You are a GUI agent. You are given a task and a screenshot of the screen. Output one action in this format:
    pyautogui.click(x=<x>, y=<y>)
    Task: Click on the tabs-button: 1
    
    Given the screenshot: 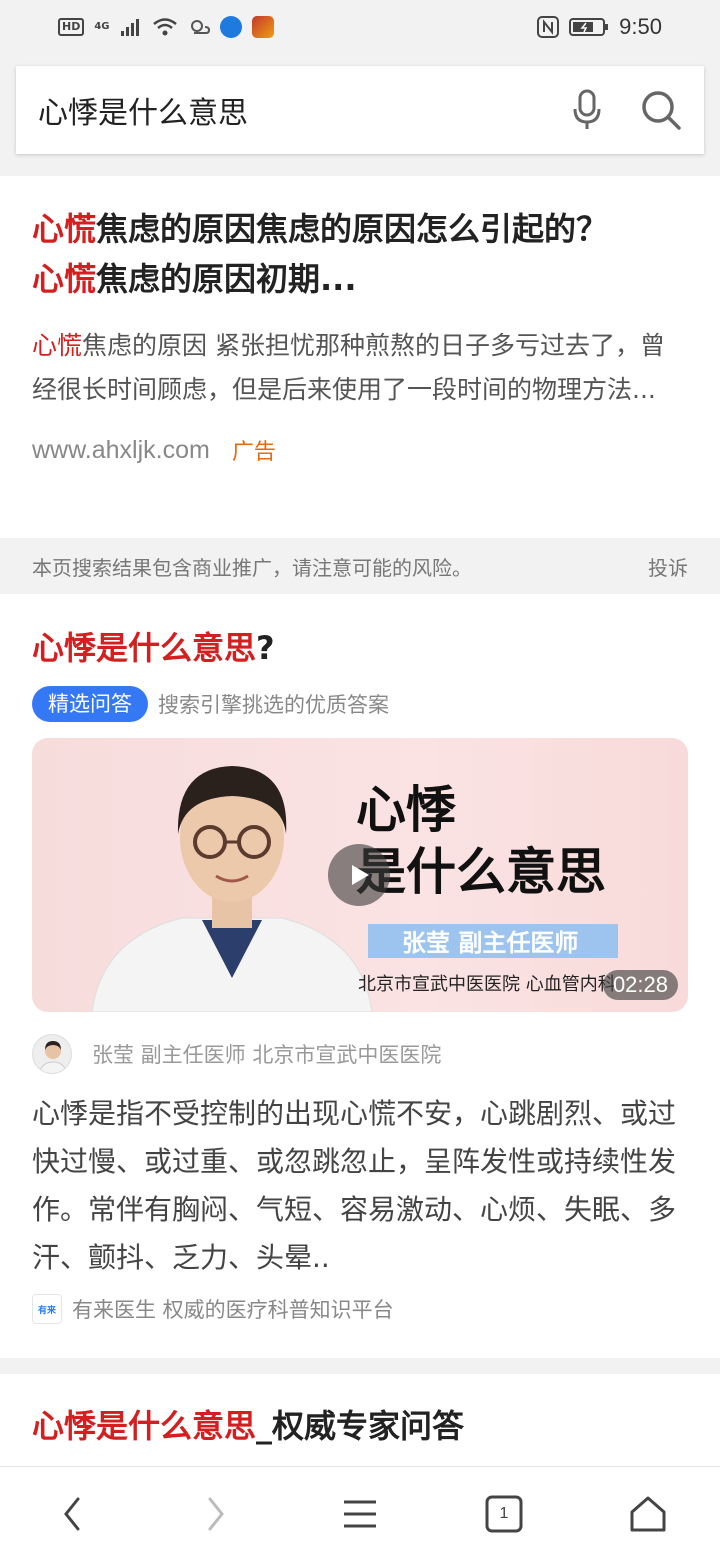 What is the action you would take?
    pyautogui.click(x=504, y=1514)
    